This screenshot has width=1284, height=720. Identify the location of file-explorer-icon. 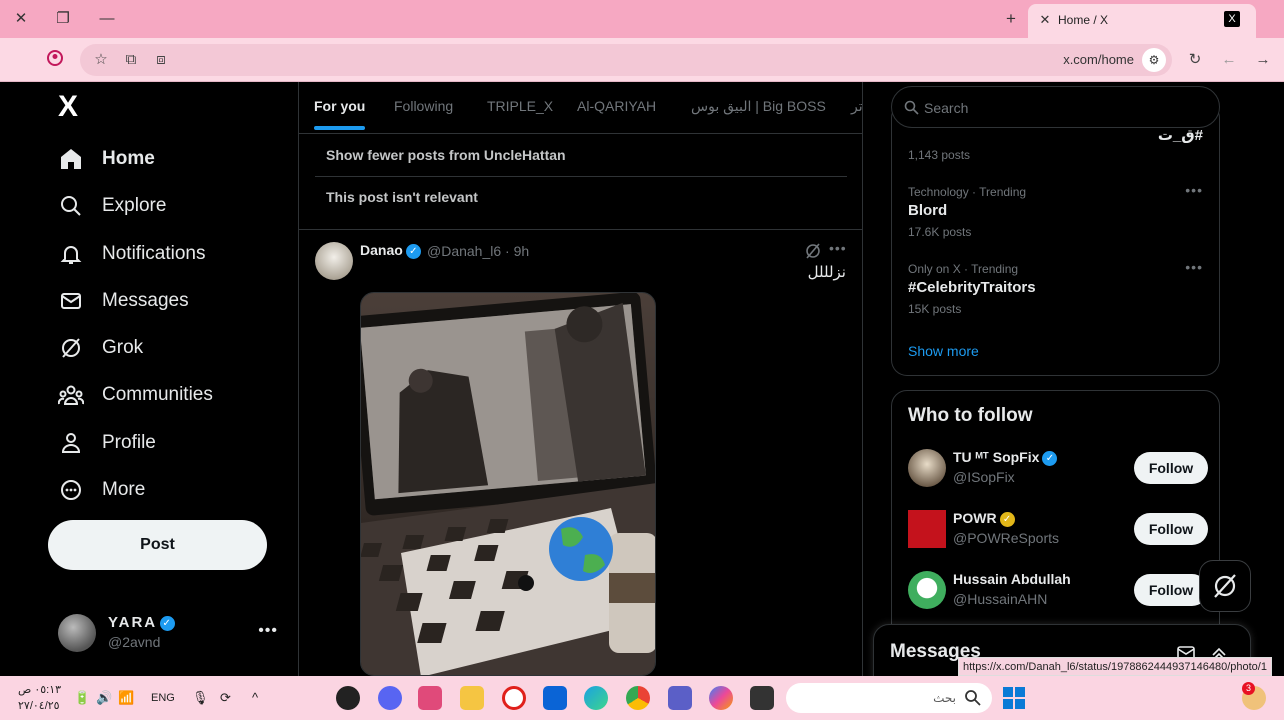
(472, 698).